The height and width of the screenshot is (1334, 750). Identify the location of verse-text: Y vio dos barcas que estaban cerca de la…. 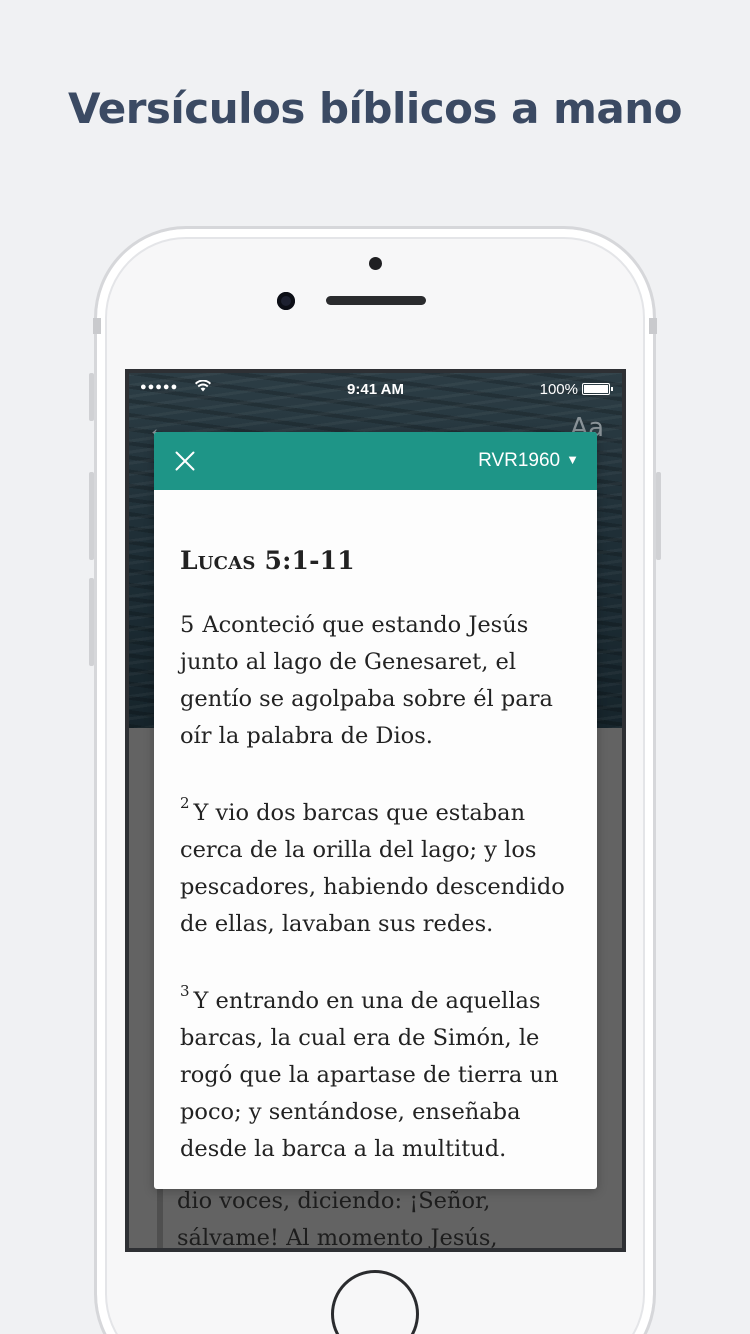
(372, 868).